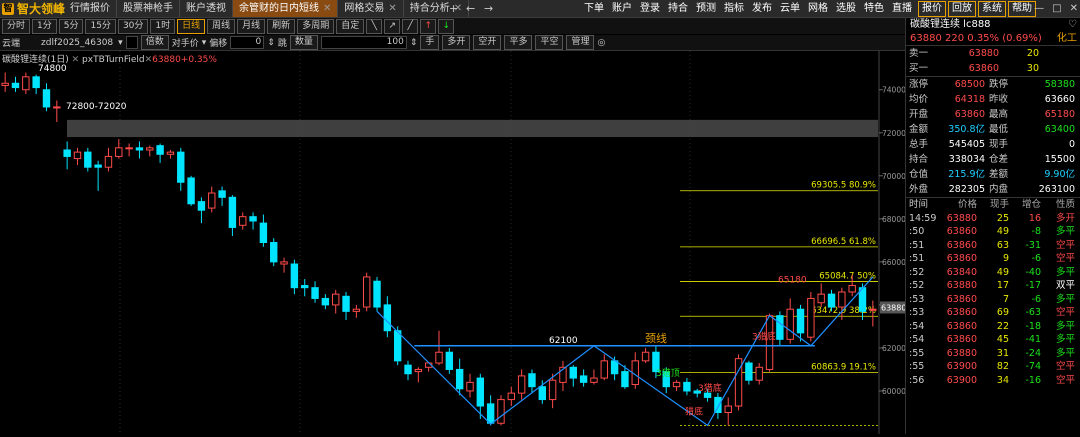 The image size is (1080, 437). I want to click on menu-cloud-order: 云单, so click(790, 8).